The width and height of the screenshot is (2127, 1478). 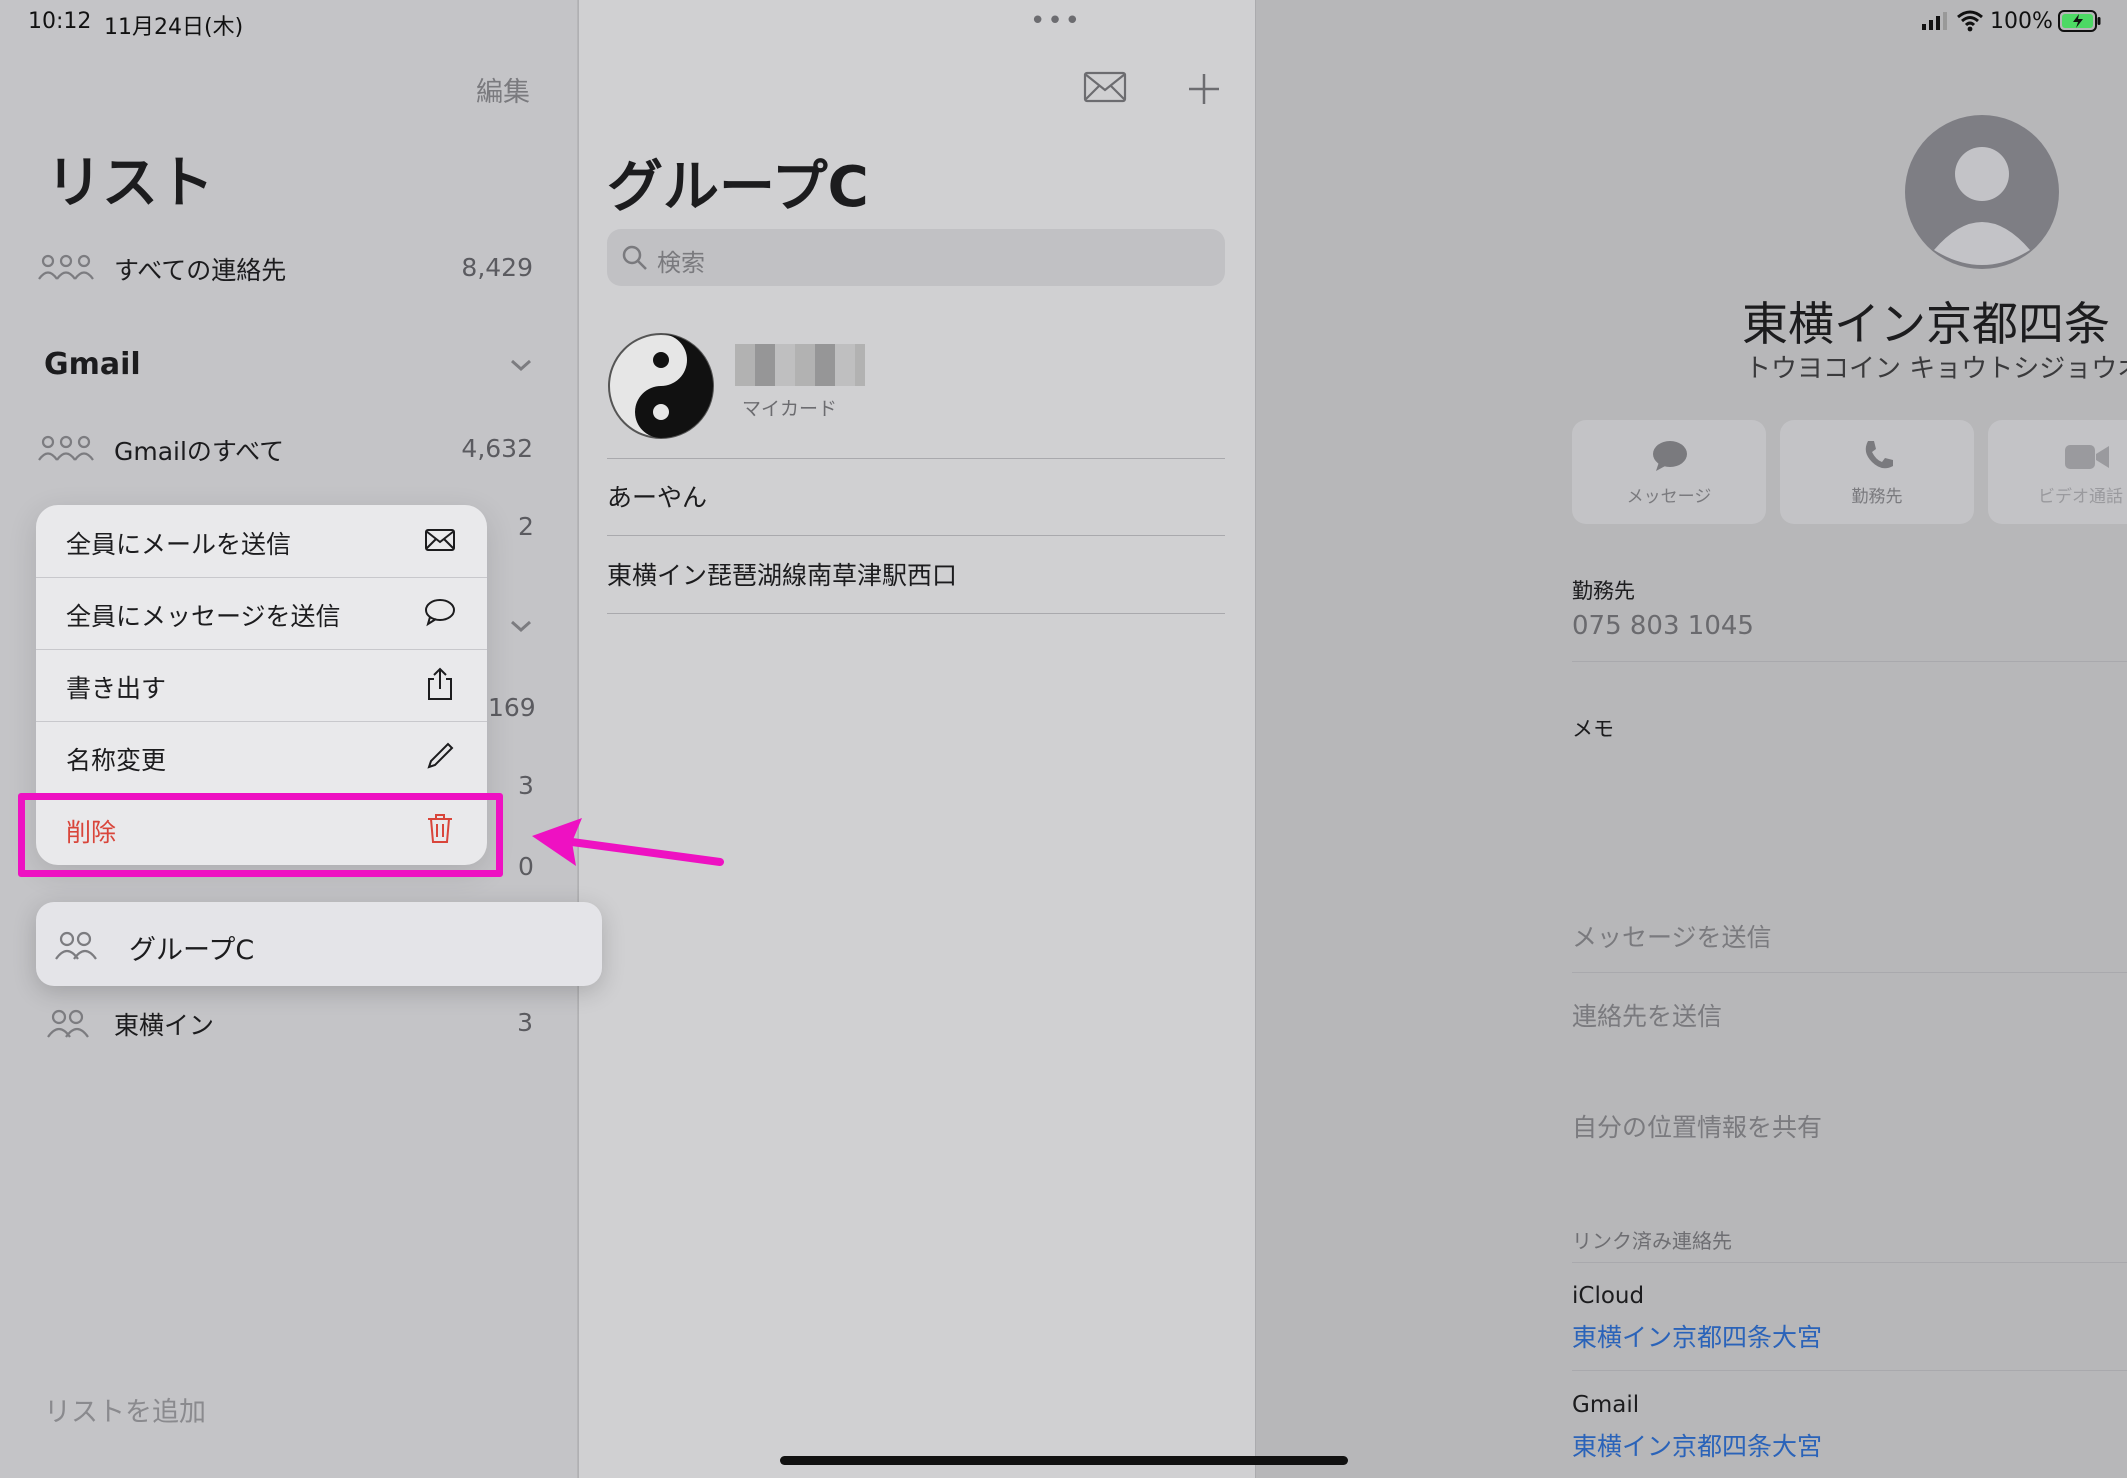 I want to click on yin-yang-avatar-icon, so click(x=661, y=386).